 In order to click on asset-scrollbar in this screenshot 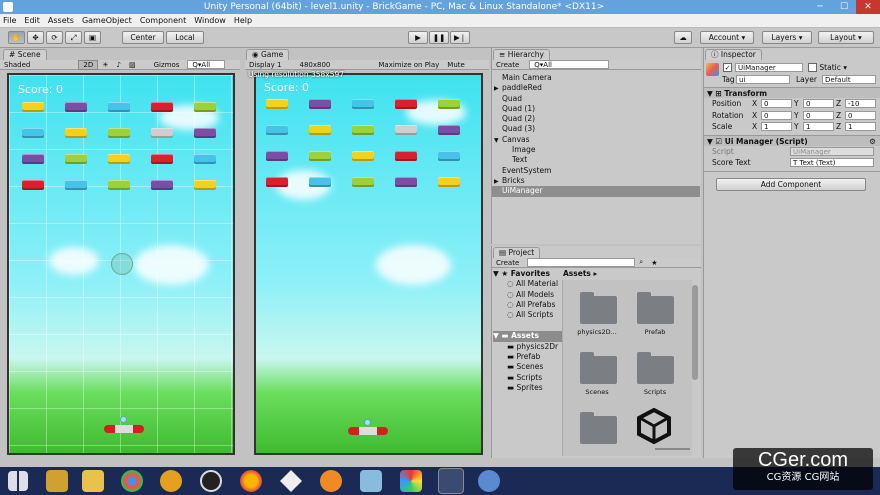, I will do `click(695, 332)`.